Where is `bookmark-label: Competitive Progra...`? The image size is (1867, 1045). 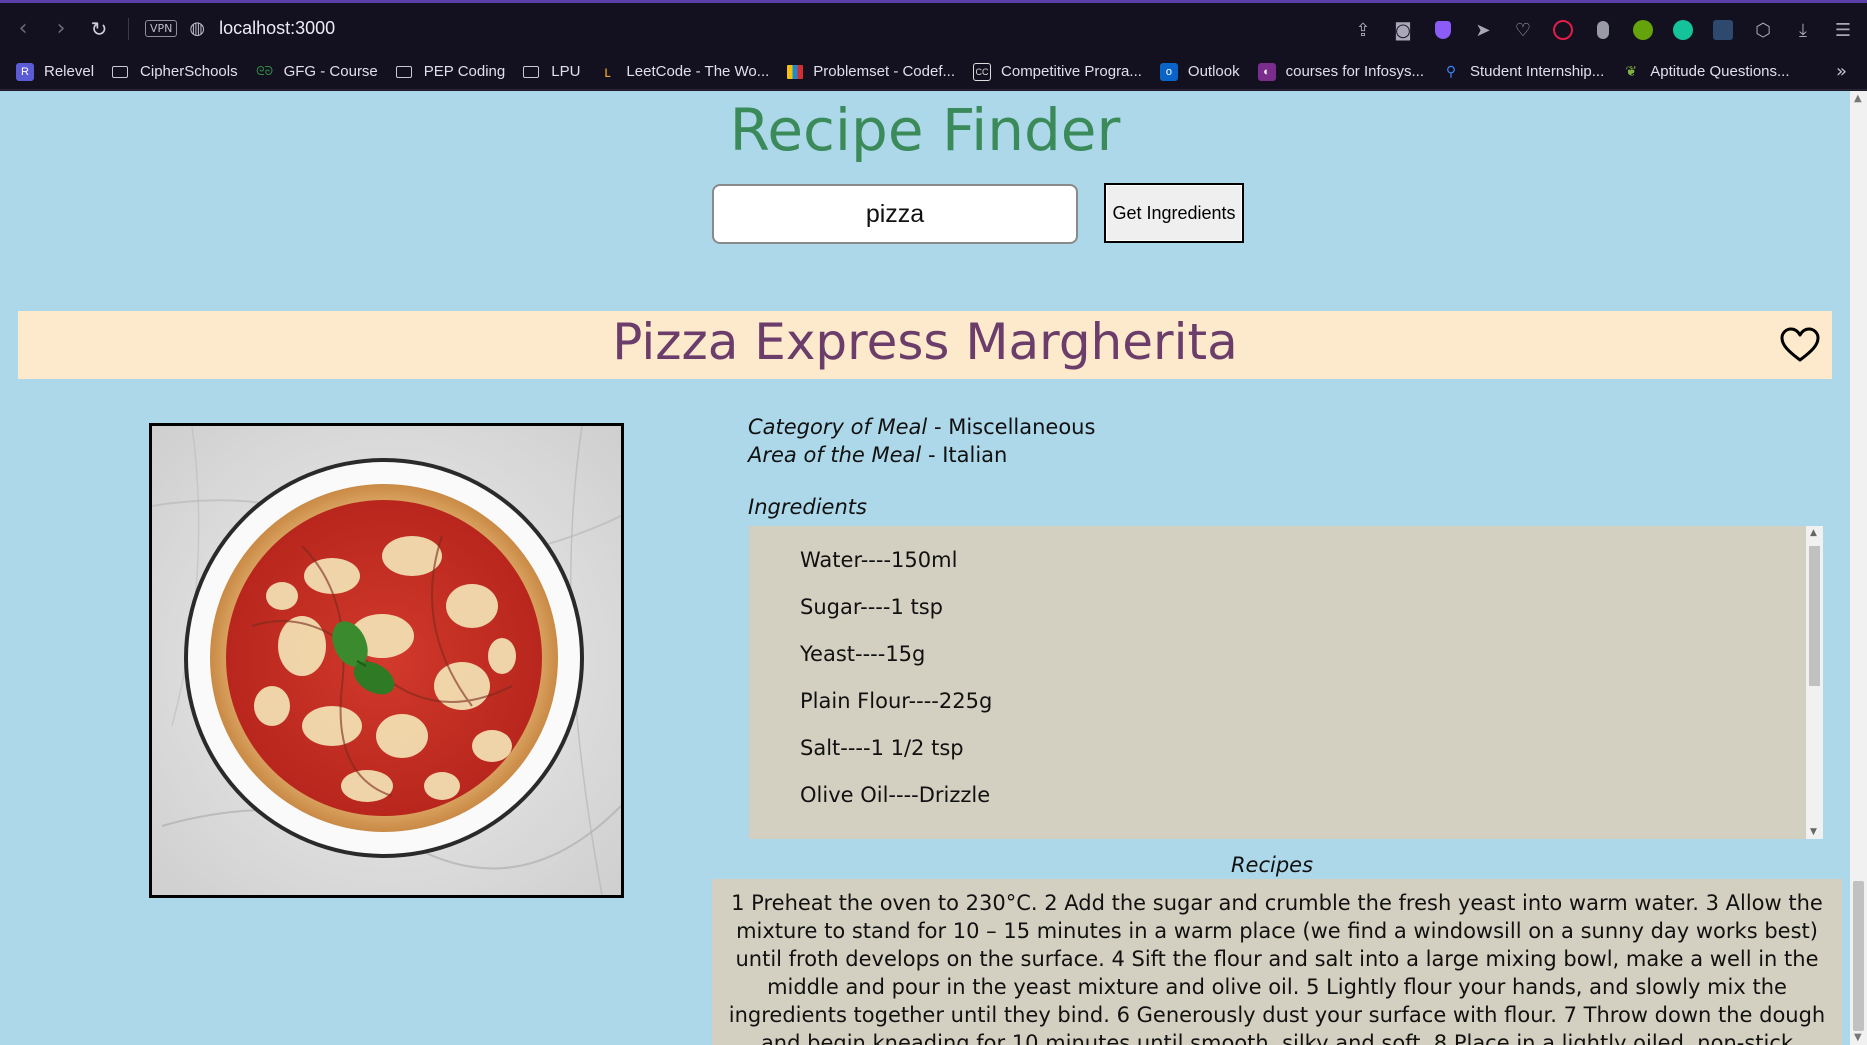 bookmark-label: Competitive Progra... is located at coordinates (1071, 71).